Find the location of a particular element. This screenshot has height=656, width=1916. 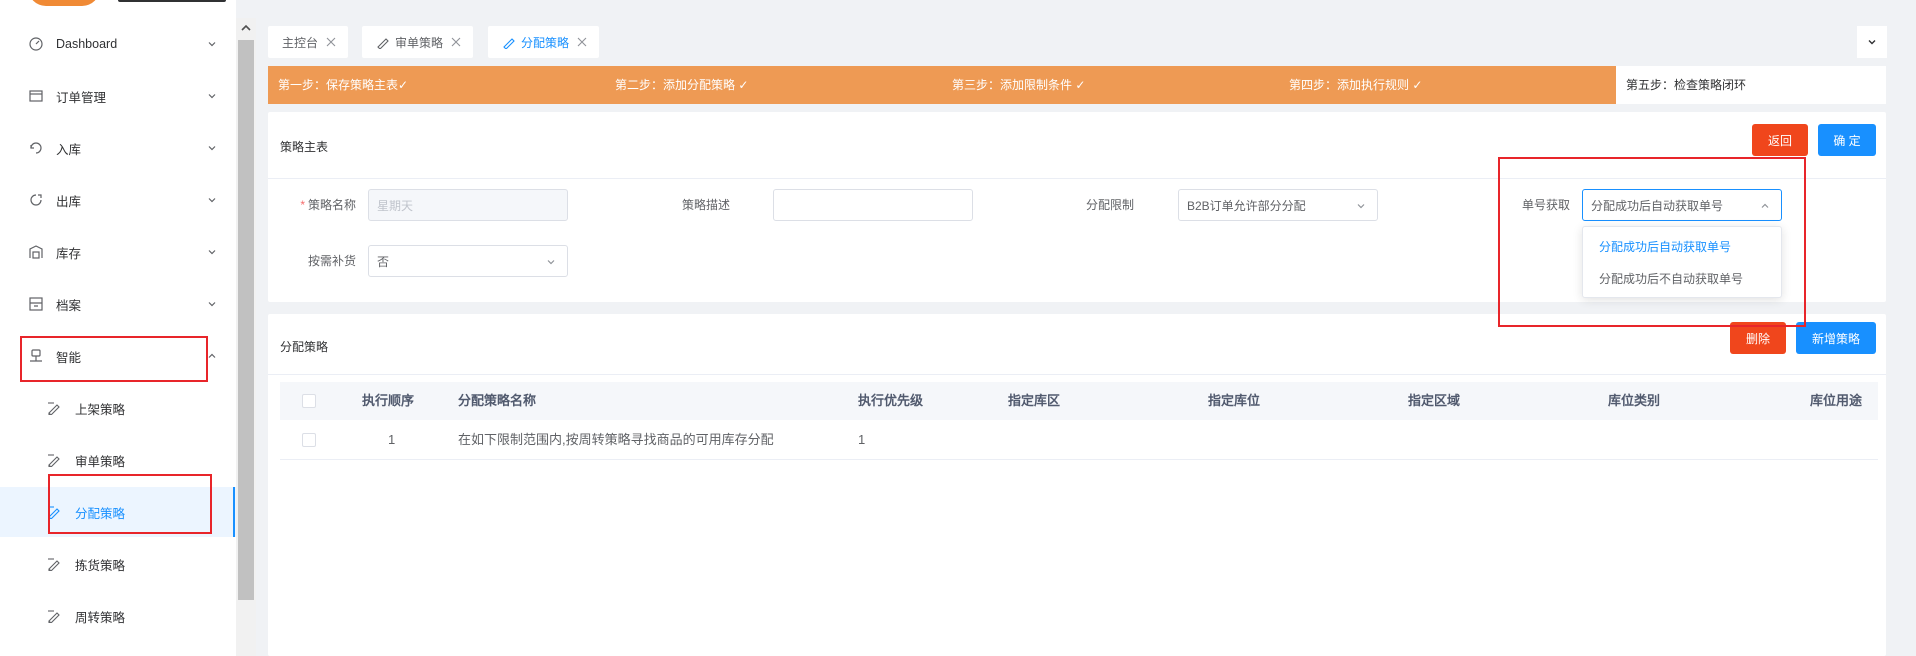

column-header: 指定库区 is located at coordinates (1034, 400).